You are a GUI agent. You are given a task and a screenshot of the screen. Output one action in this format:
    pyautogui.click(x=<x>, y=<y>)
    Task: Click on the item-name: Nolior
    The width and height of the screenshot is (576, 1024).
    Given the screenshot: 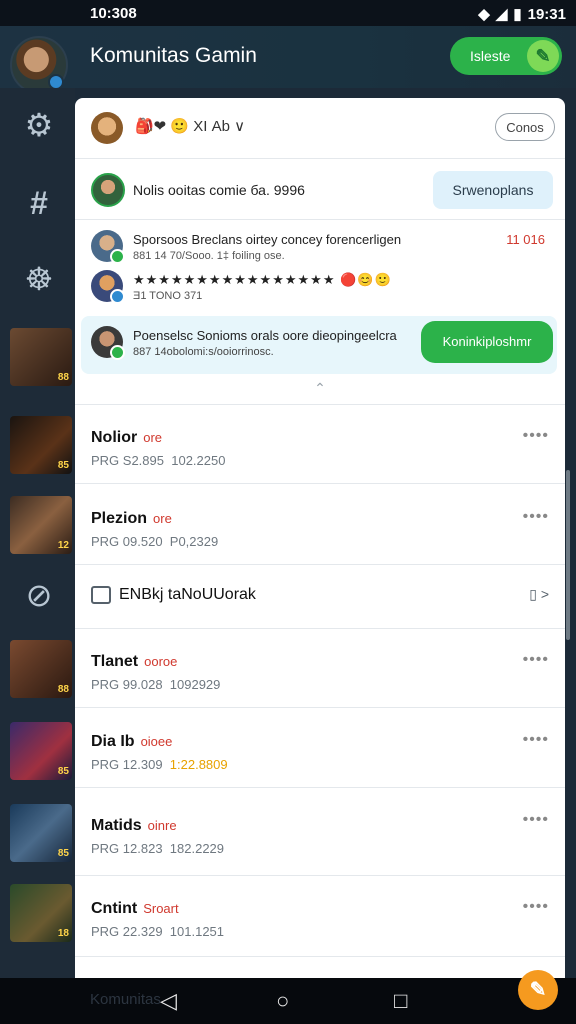 What is the action you would take?
    pyautogui.click(x=114, y=437)
    